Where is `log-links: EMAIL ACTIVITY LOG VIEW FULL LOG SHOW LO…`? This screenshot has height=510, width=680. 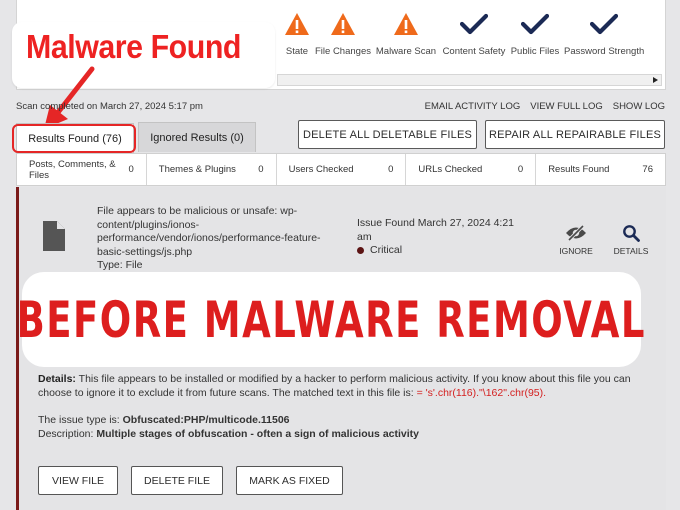
log-links: EMAIL ACTIVITY LOG VIEW FULL LOG SHOW LO… is located at coordinates (545, 106).